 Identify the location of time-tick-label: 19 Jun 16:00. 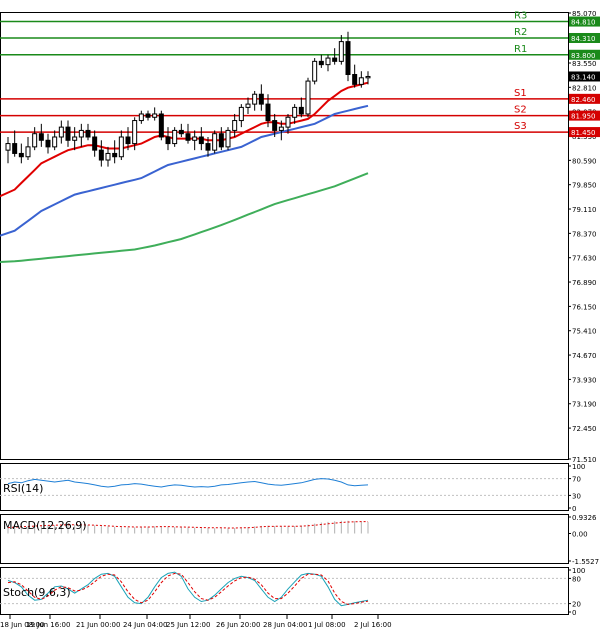
(48, 625).